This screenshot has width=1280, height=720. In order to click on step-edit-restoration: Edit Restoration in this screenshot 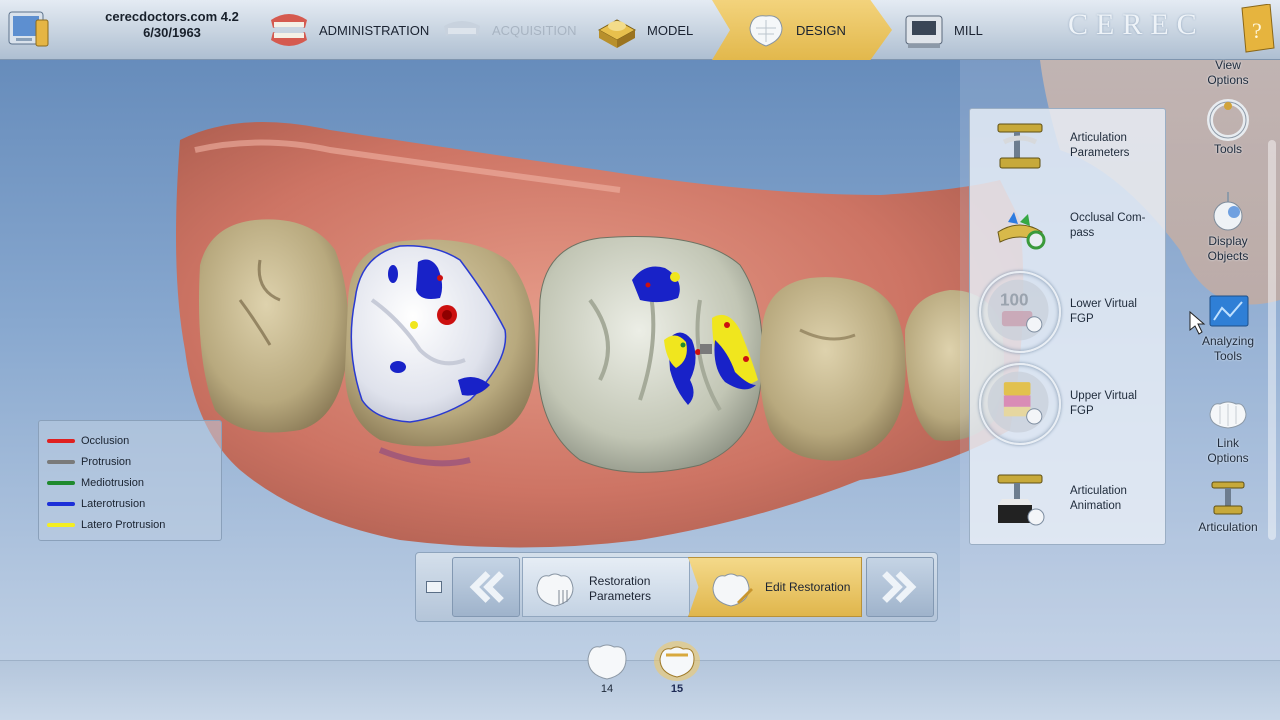, I will do `click(775, 587)`.